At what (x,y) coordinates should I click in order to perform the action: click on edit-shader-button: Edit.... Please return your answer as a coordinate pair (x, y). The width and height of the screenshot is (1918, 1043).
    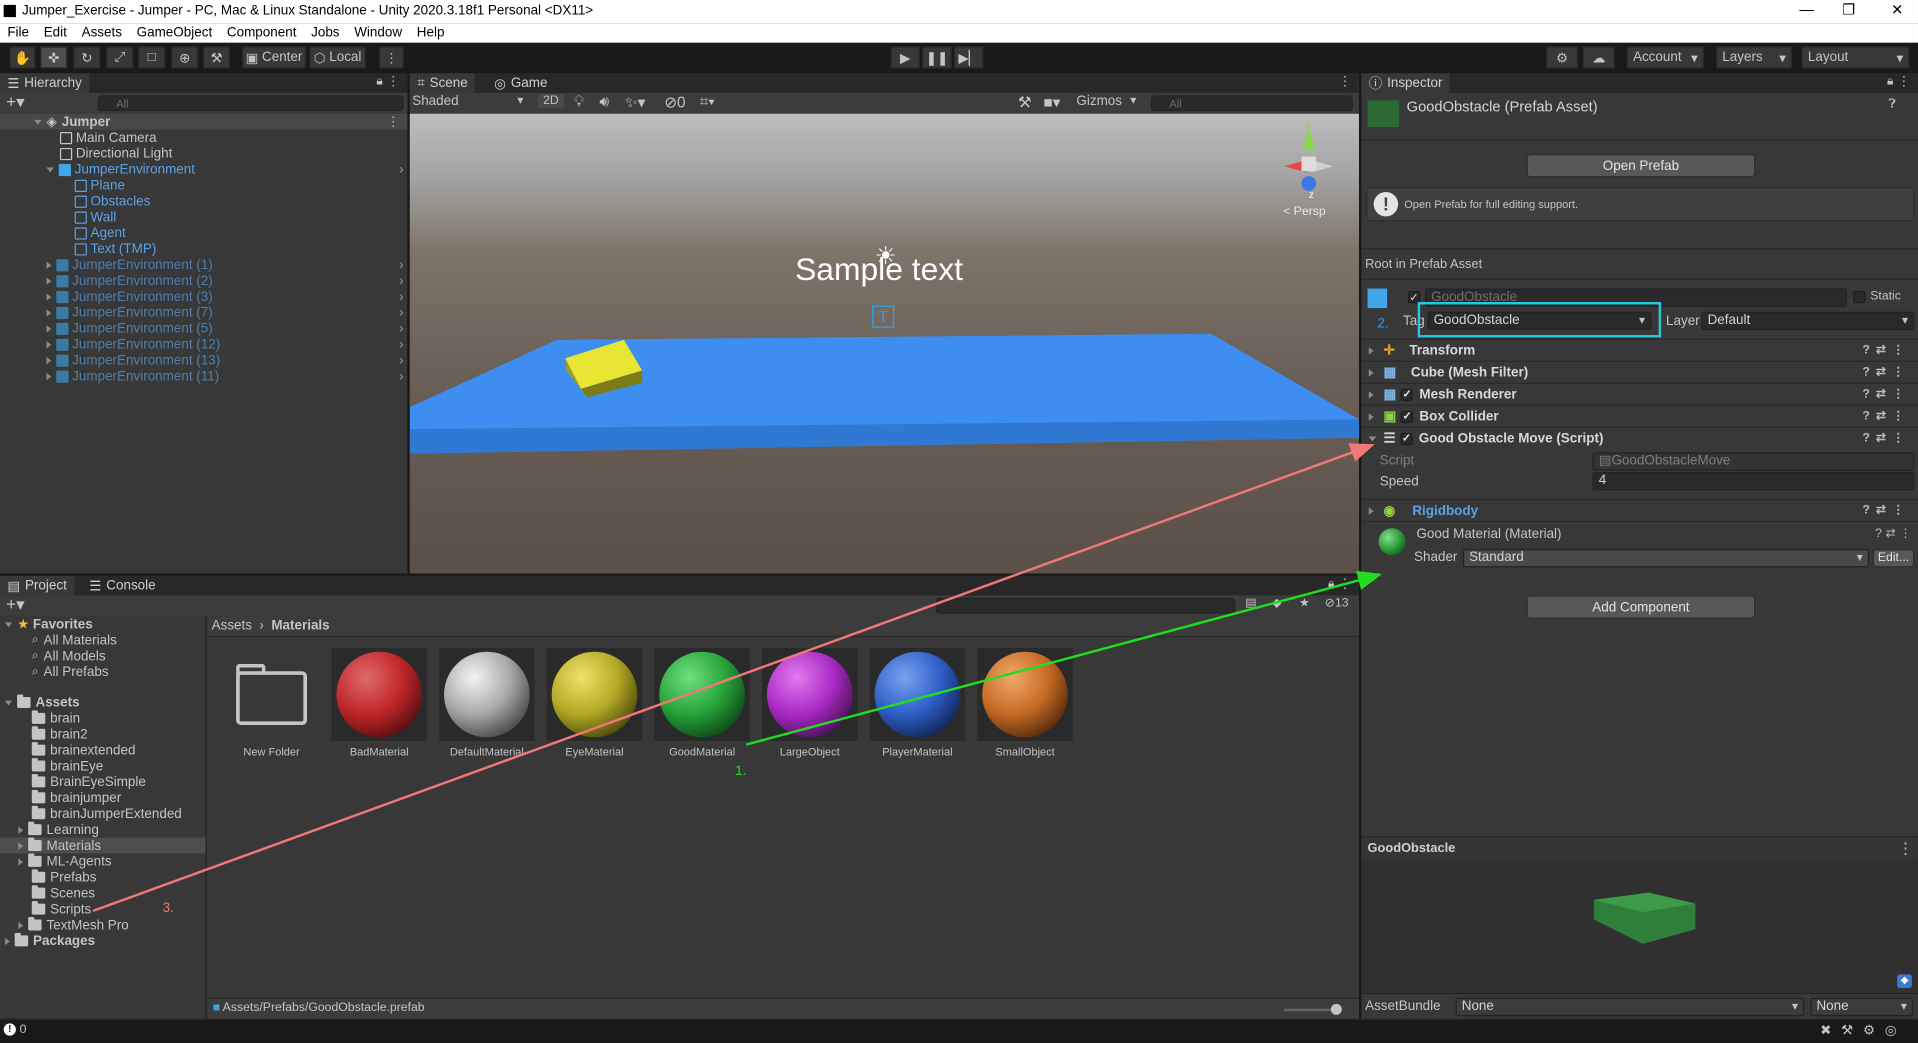
    Looking at the image, I should click on (1893, 558).